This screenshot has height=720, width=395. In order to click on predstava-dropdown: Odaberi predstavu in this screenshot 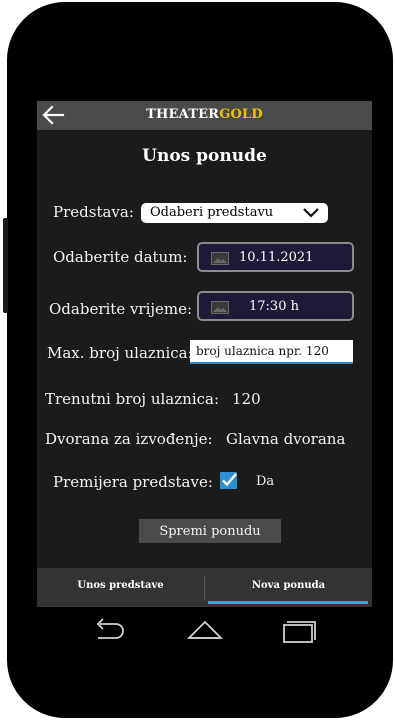, I will do `click(234, 213)`.